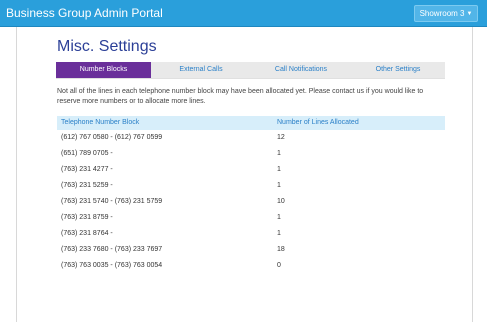  What do you see at coordinates (251, 154) in the screenshot?
I see `table-row: (651) 789 0705 - 1` at bounding box center [251, 154].